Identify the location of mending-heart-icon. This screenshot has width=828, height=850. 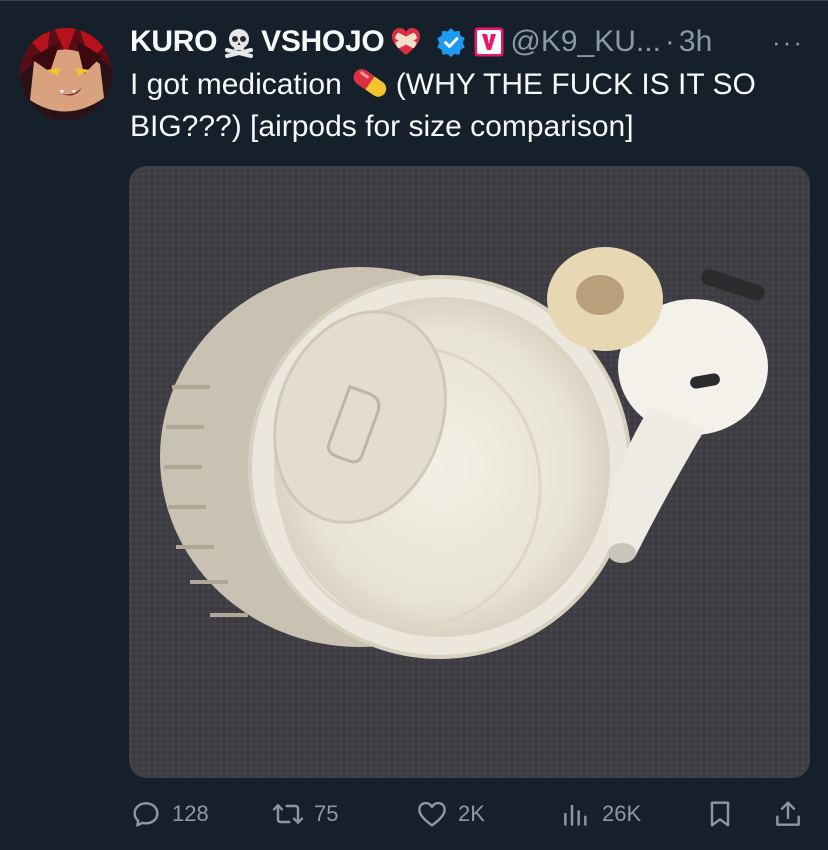
(406, 41).